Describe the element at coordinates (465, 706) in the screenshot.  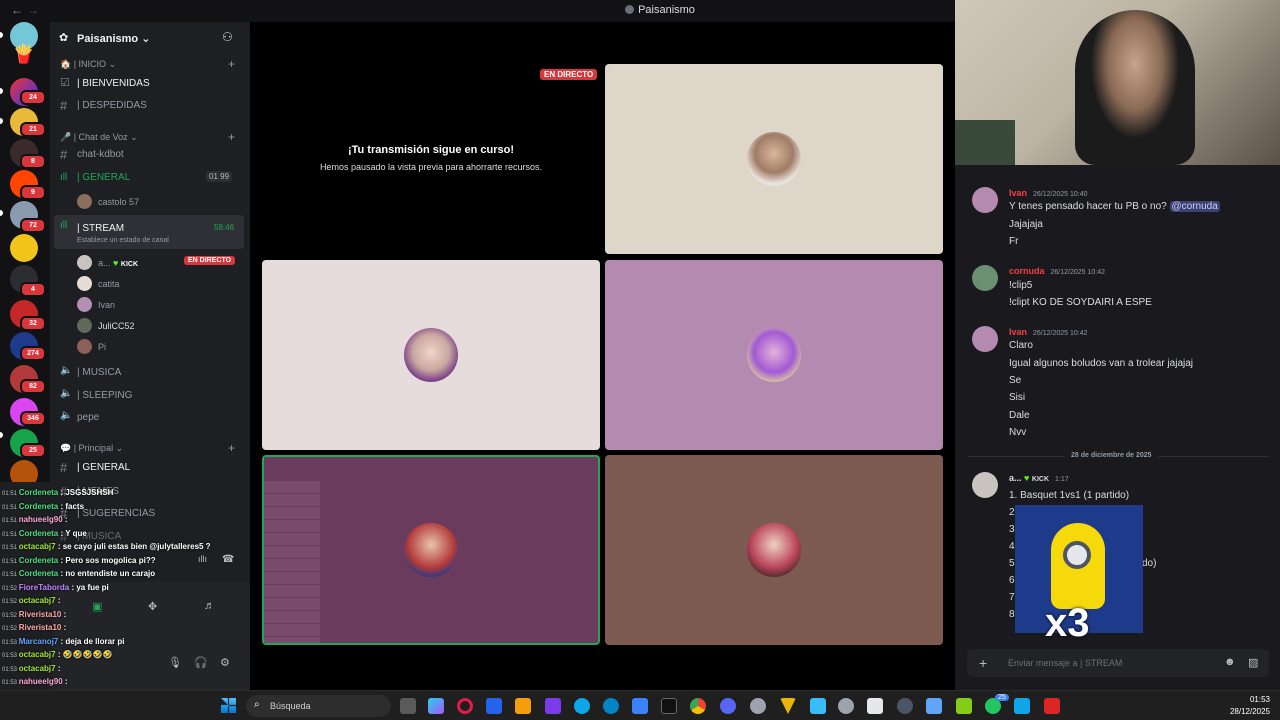
I see `opera-icon` at that location.